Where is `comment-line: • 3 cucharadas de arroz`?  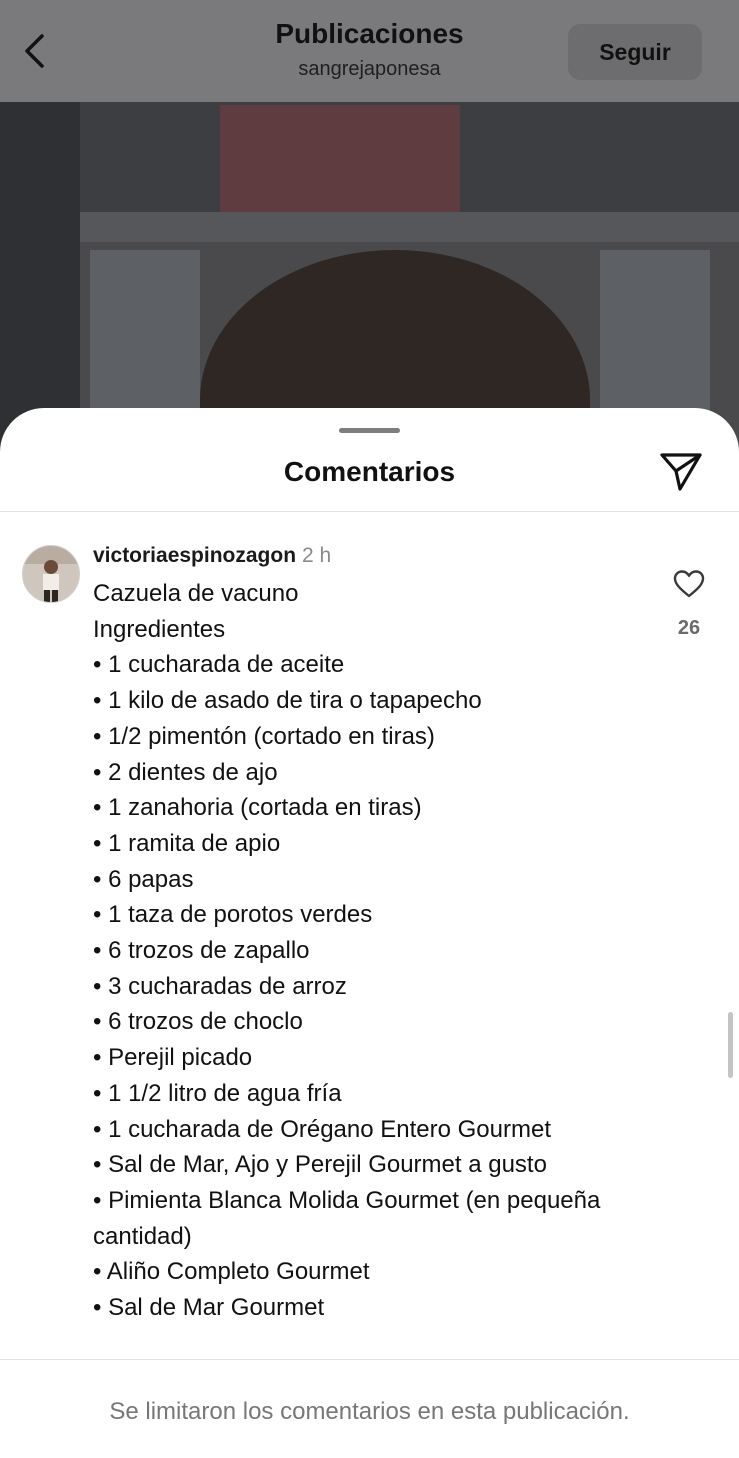
comment-line: • 3 cucharadas de arroz is located at coordinates (220, 986).